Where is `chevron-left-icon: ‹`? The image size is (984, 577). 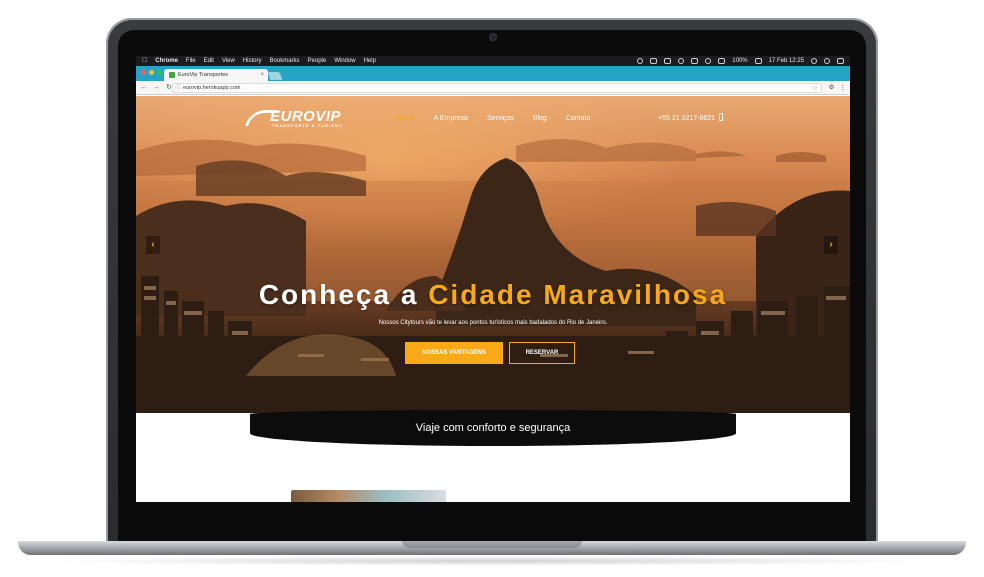 chevron-left-icon: ‹ is located at coordinates (153, 244).